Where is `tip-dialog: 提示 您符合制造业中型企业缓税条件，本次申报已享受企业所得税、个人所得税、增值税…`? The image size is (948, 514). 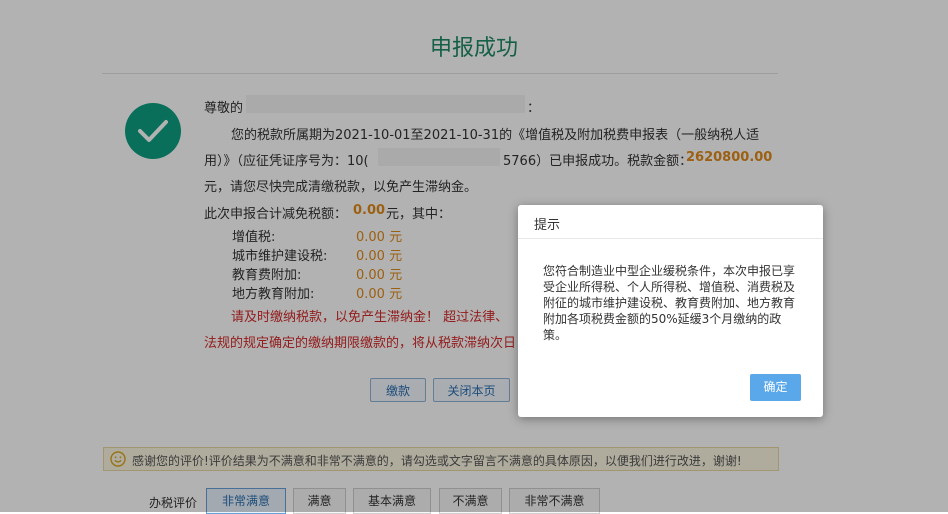
tip-dialog: 提示 您符合制造业中型企业缓税条件，本次申报已享受企业所得税、个人所得税、增值税… is located at coordinates (670, 311).